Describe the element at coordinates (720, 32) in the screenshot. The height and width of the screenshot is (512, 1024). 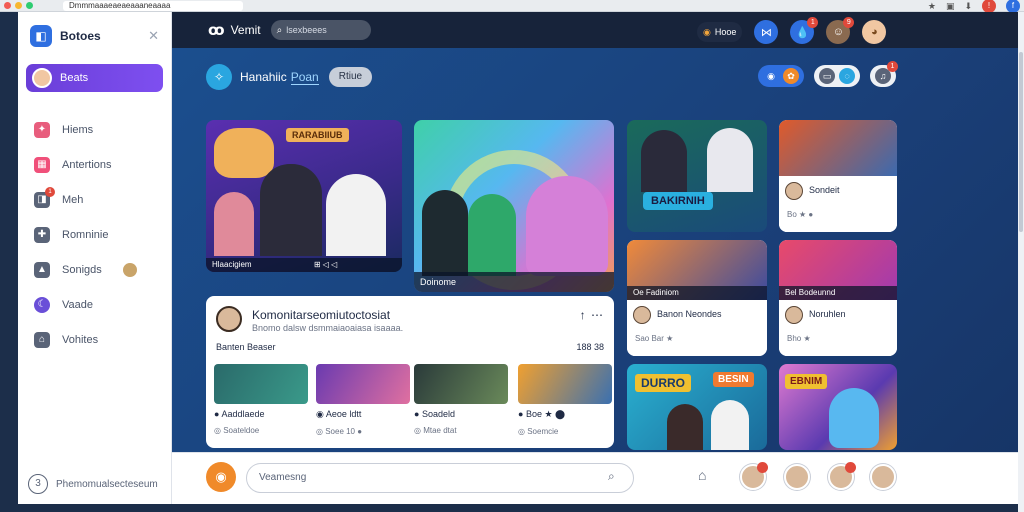
I see `coins-pill: ◉ Hooe` at that location.